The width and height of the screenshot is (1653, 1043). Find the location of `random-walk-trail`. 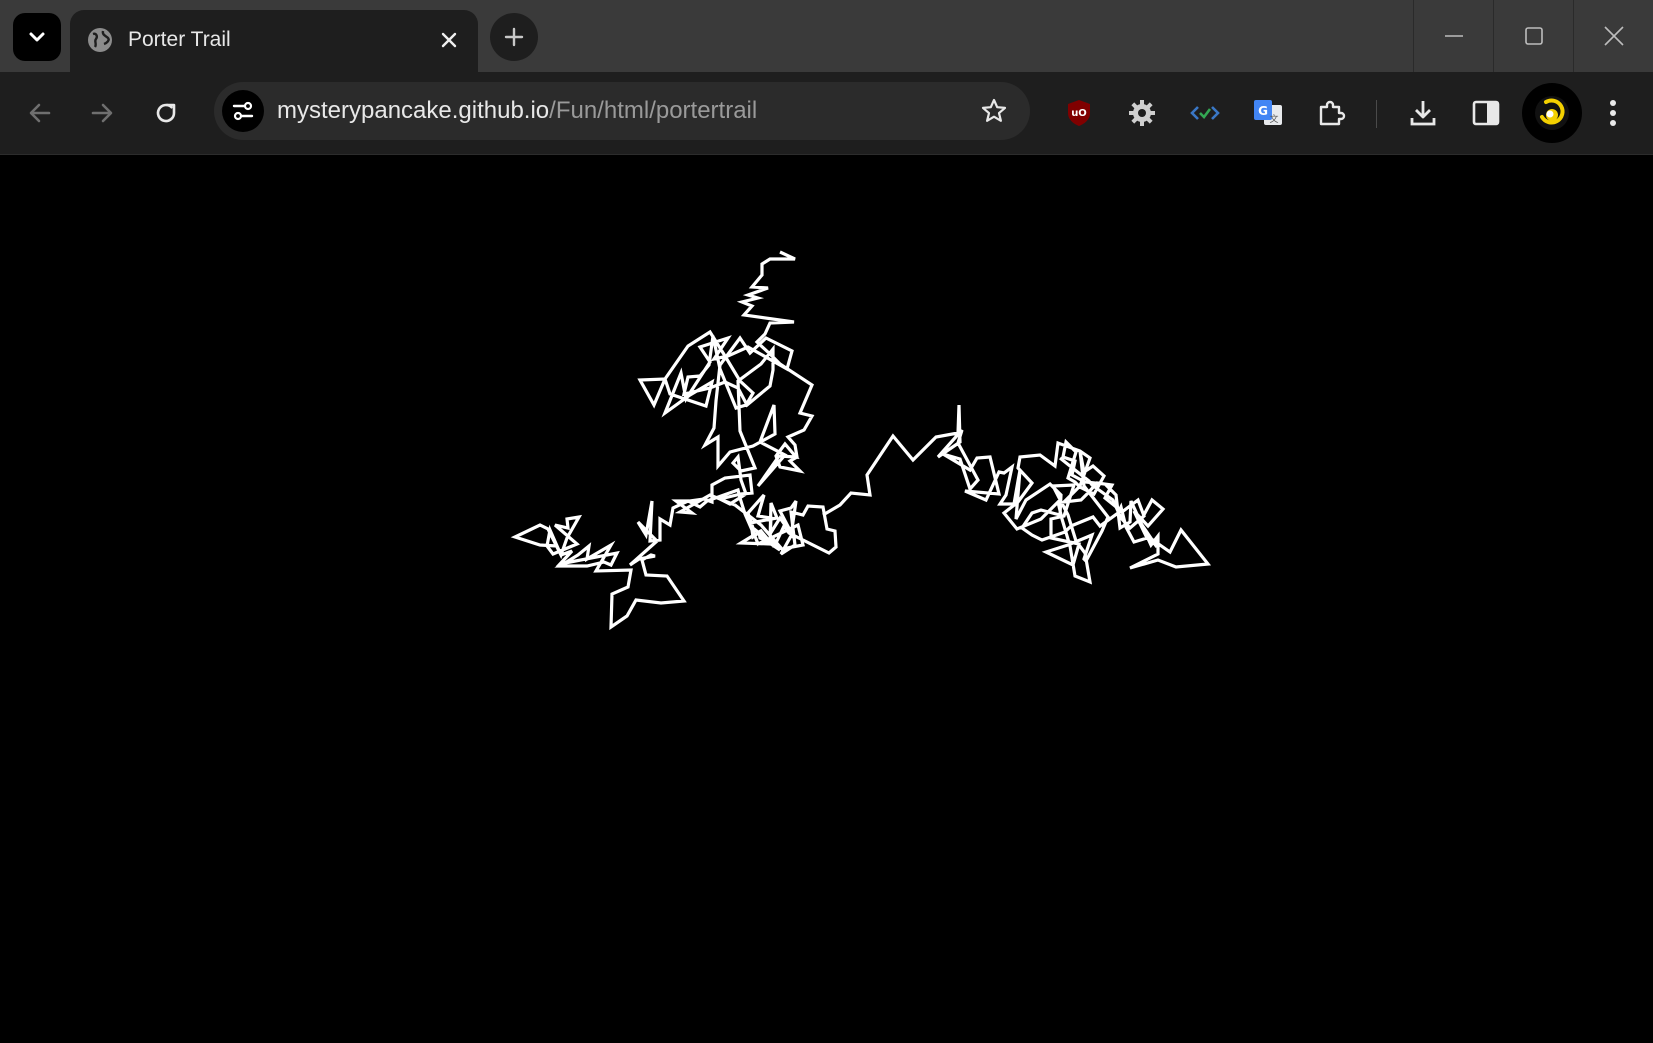

random-walk-trail is located at coordinates (674, 440).